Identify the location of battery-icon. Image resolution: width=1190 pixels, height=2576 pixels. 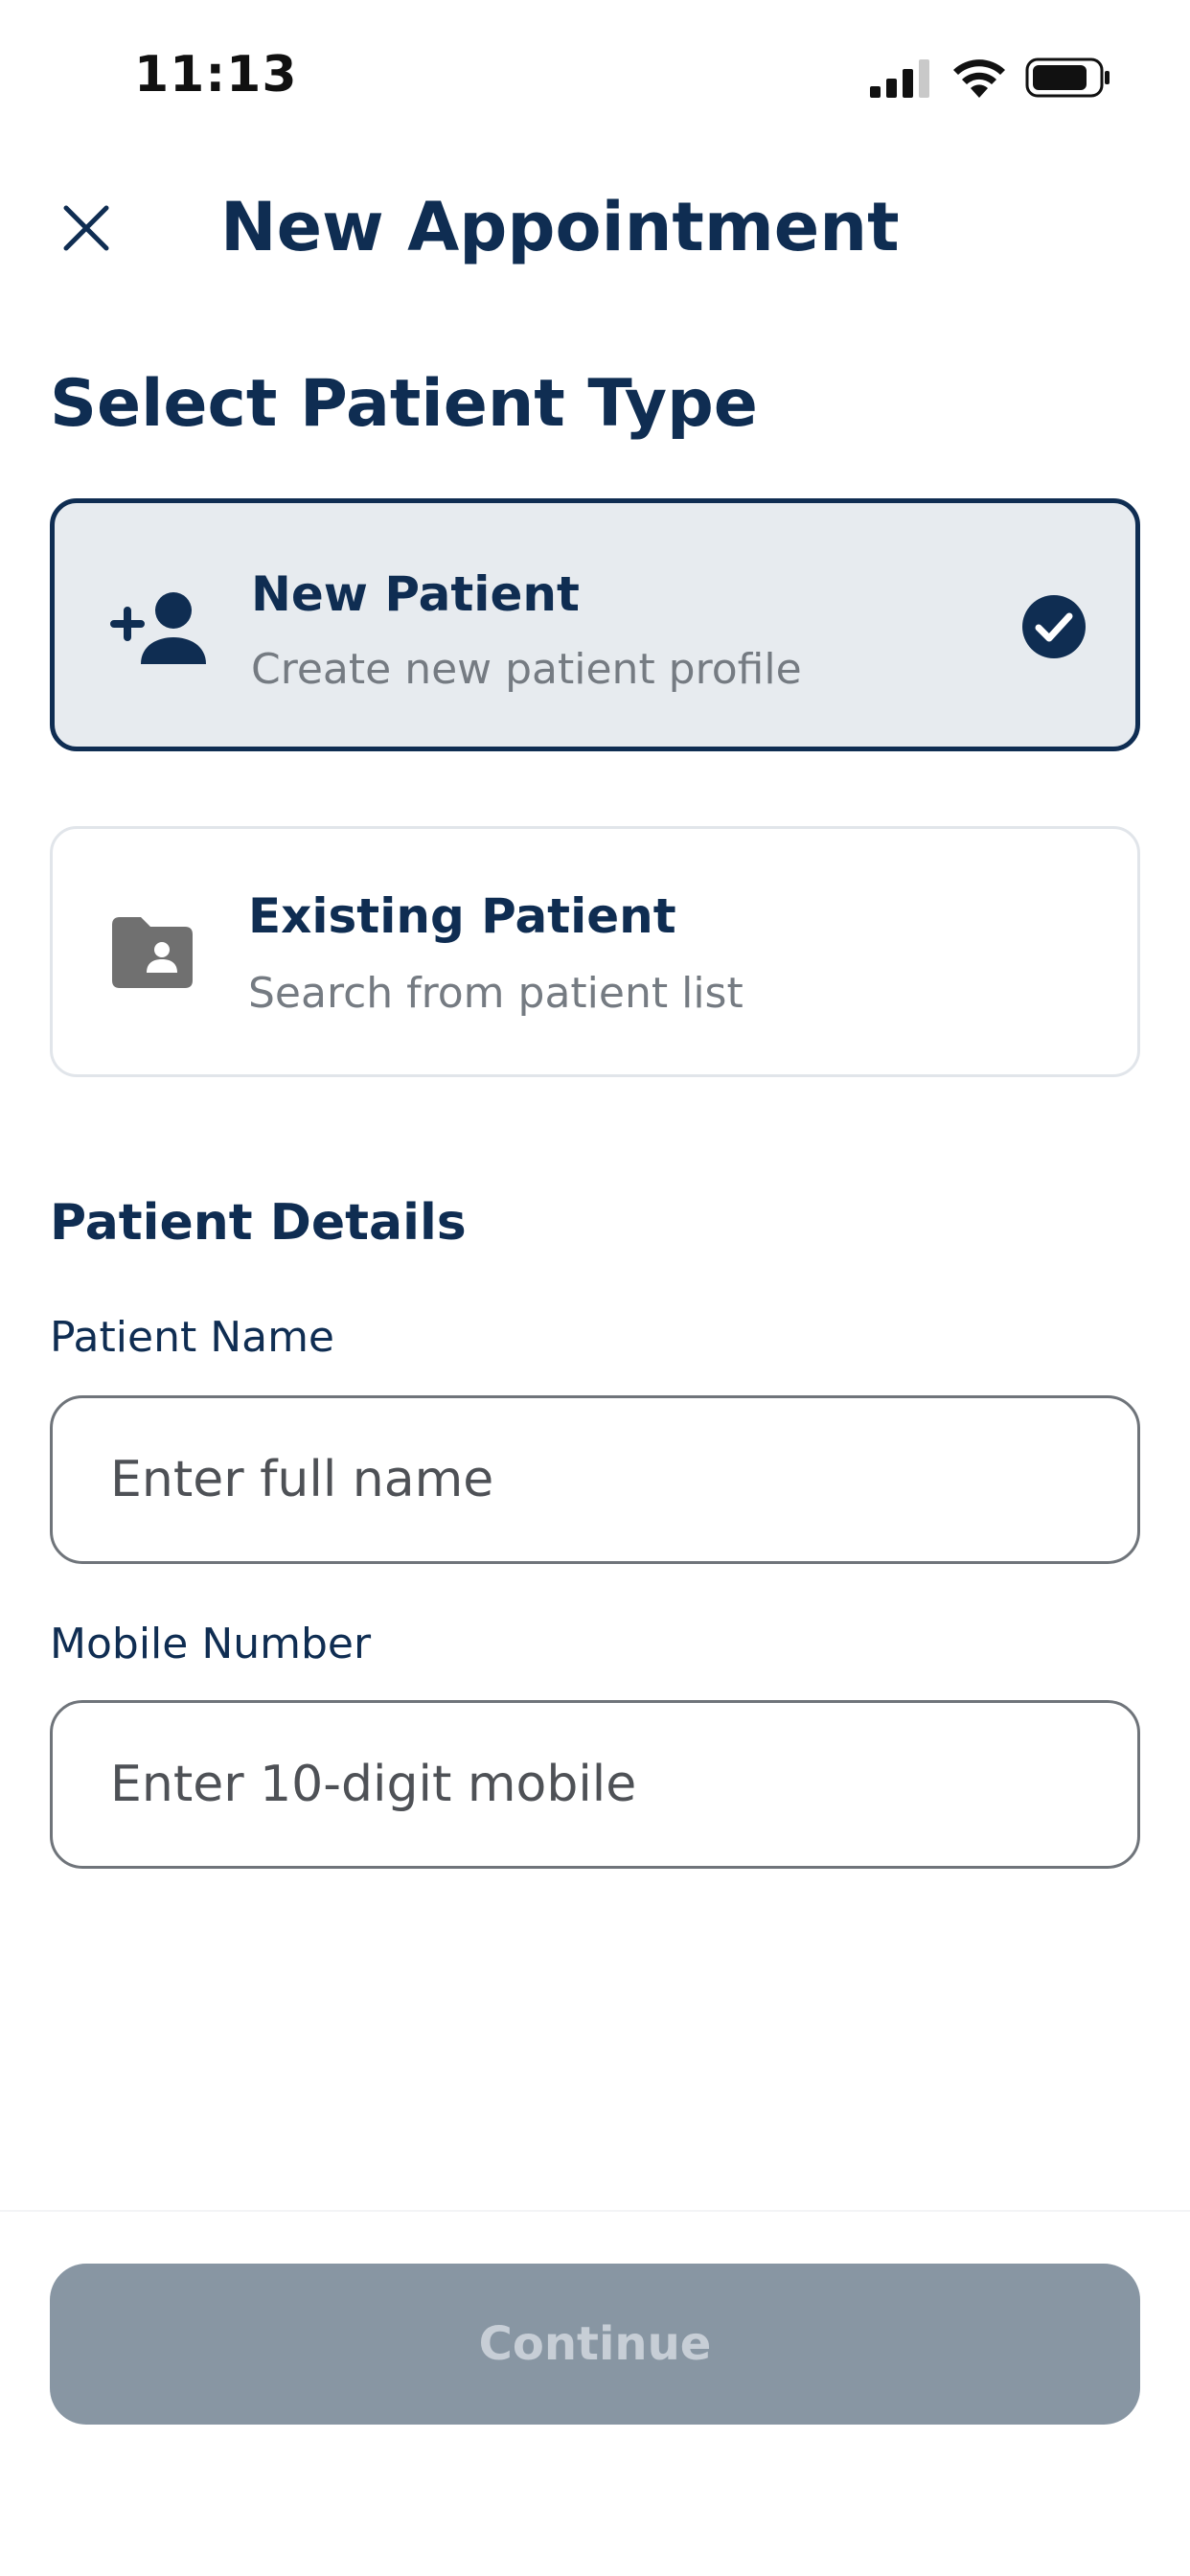
(1068, 78).